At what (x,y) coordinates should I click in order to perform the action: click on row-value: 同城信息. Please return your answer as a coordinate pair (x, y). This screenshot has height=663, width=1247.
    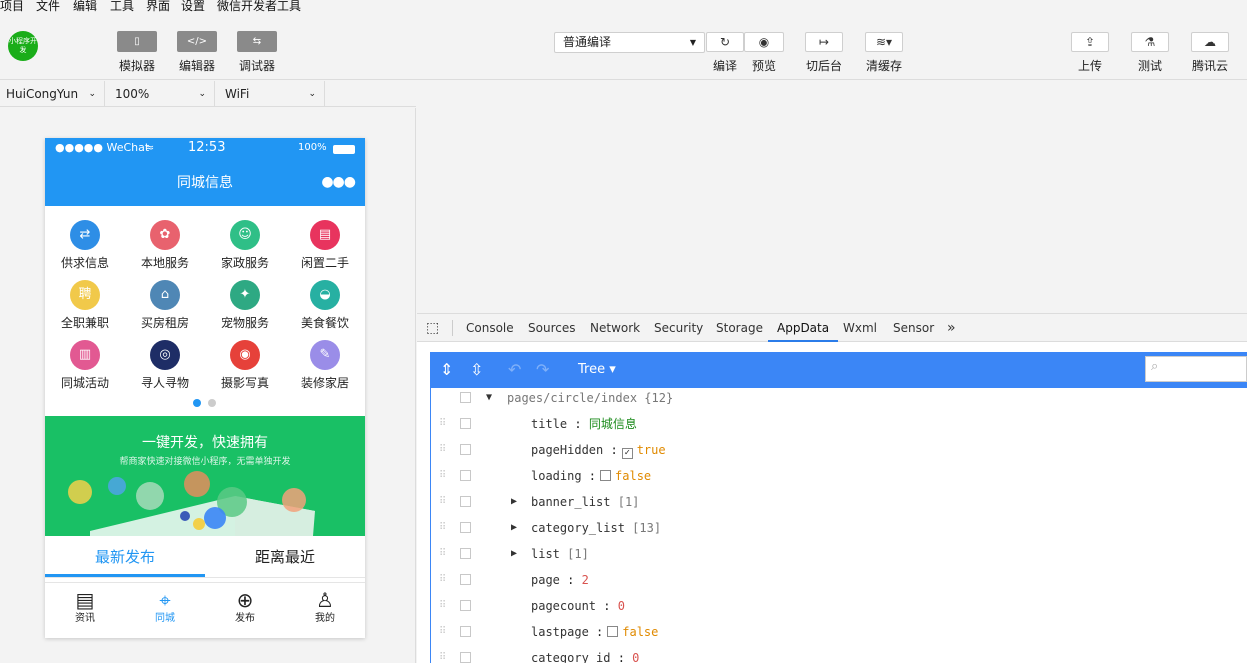
    Looking at the image, I should click on (613, 424).